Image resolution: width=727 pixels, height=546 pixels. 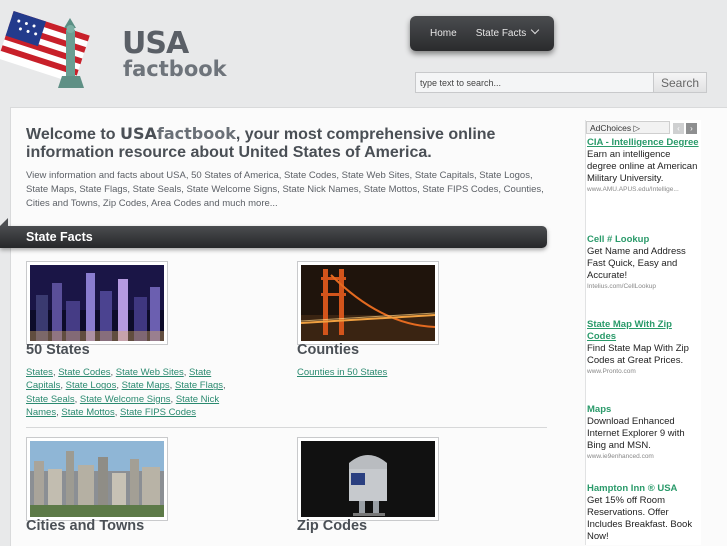 What do you see at coordinates (273, 233) in the screenshot?
I see `section-header: State Facts` at bounding box center [273, 233].